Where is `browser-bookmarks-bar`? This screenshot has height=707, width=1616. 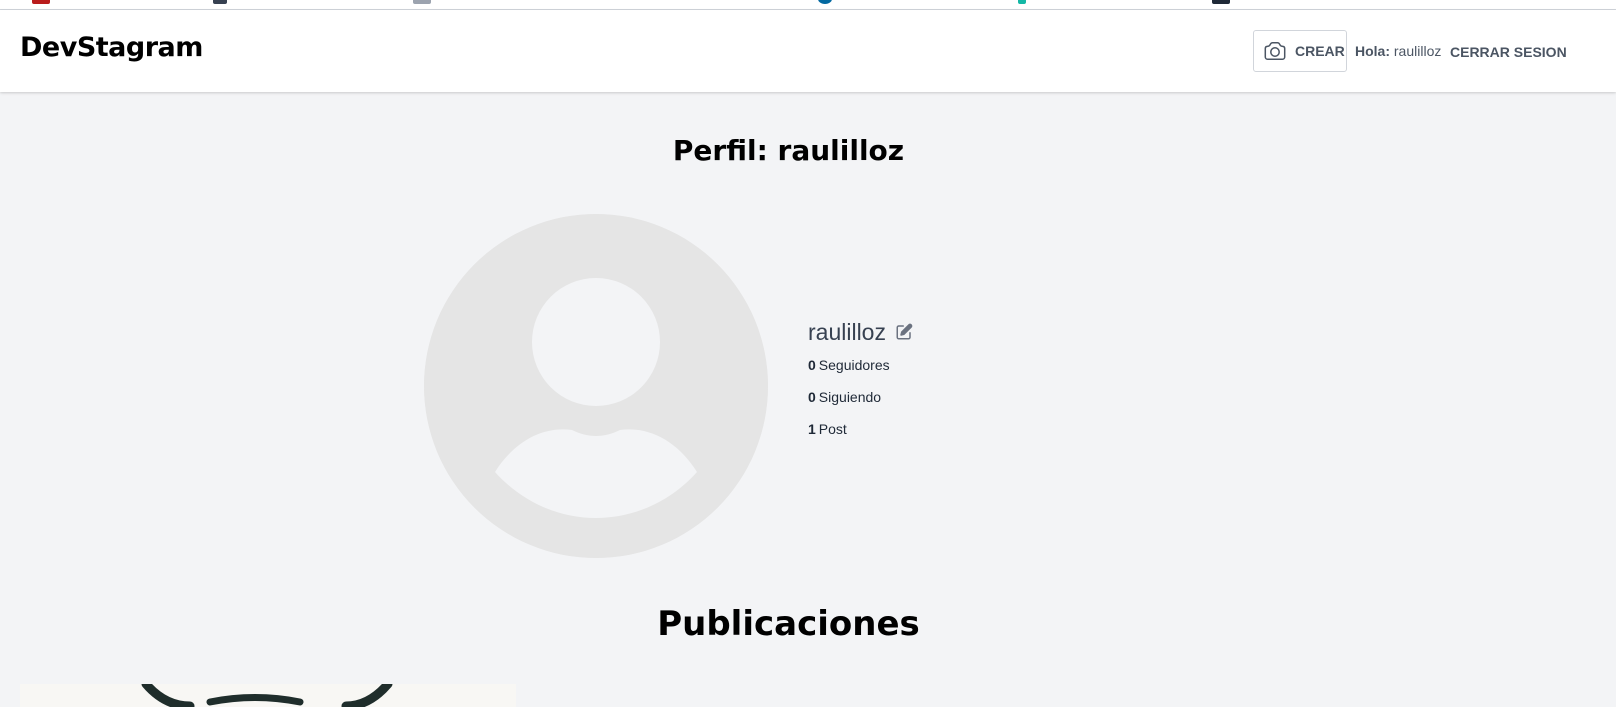 browser-bookmarks-bar is located at coordinates (808, 5).